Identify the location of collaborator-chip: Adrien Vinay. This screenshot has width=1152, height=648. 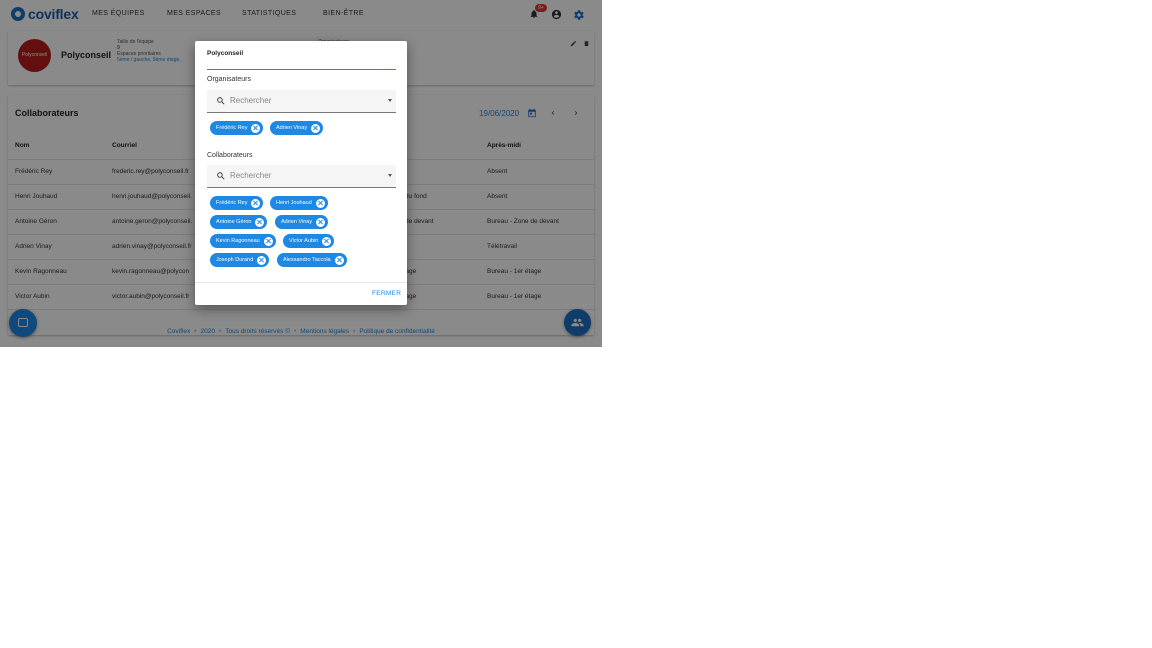
(302, 222).